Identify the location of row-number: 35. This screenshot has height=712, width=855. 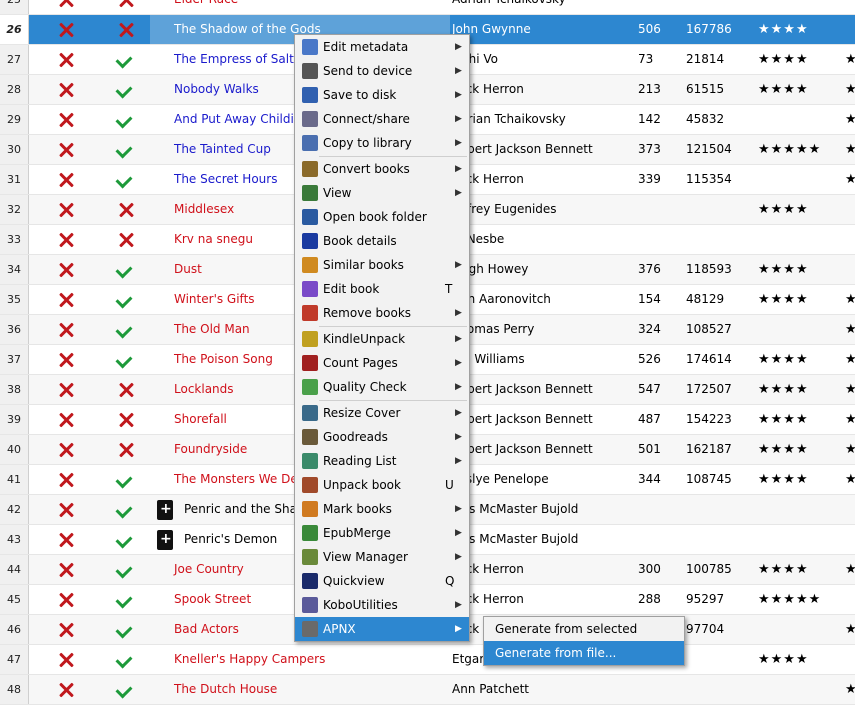
(14, 299).